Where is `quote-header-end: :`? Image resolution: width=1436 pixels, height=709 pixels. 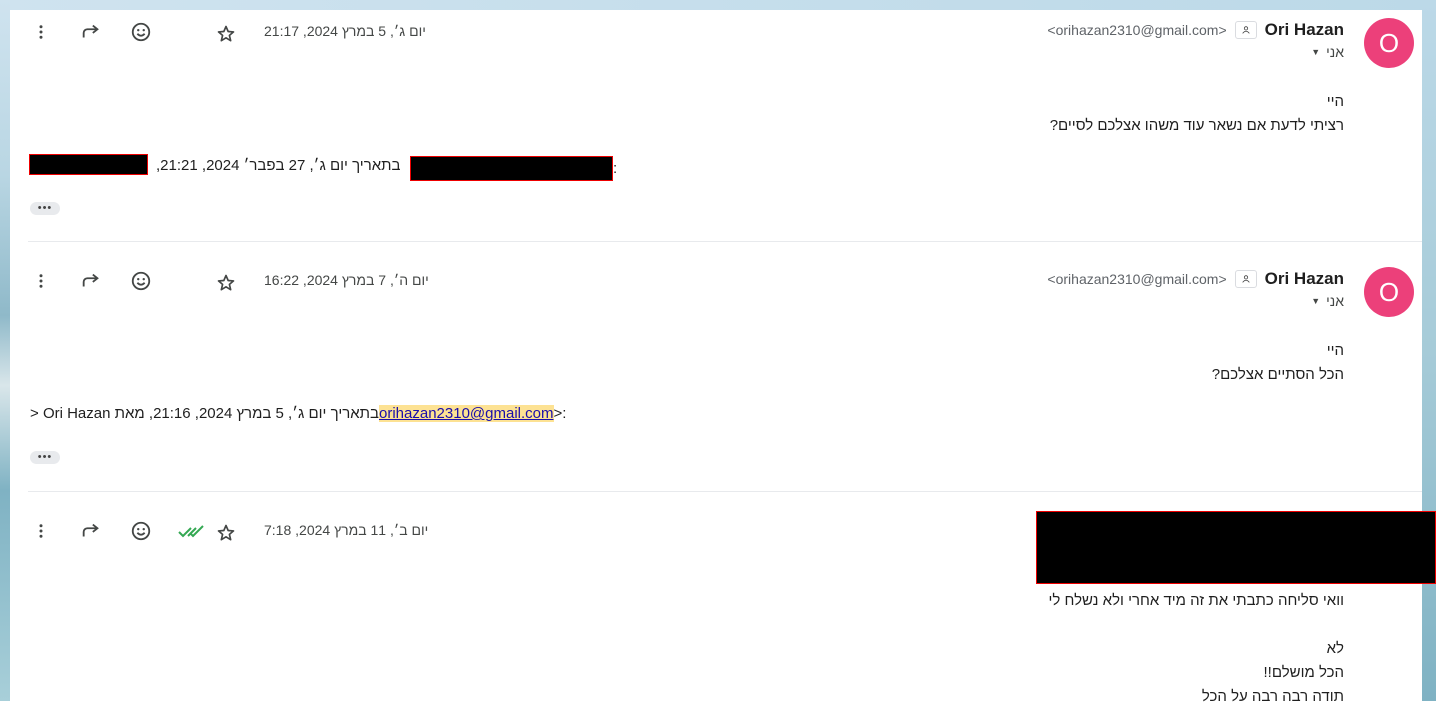 quote-header-end: : is located at coordinates (615, 168).